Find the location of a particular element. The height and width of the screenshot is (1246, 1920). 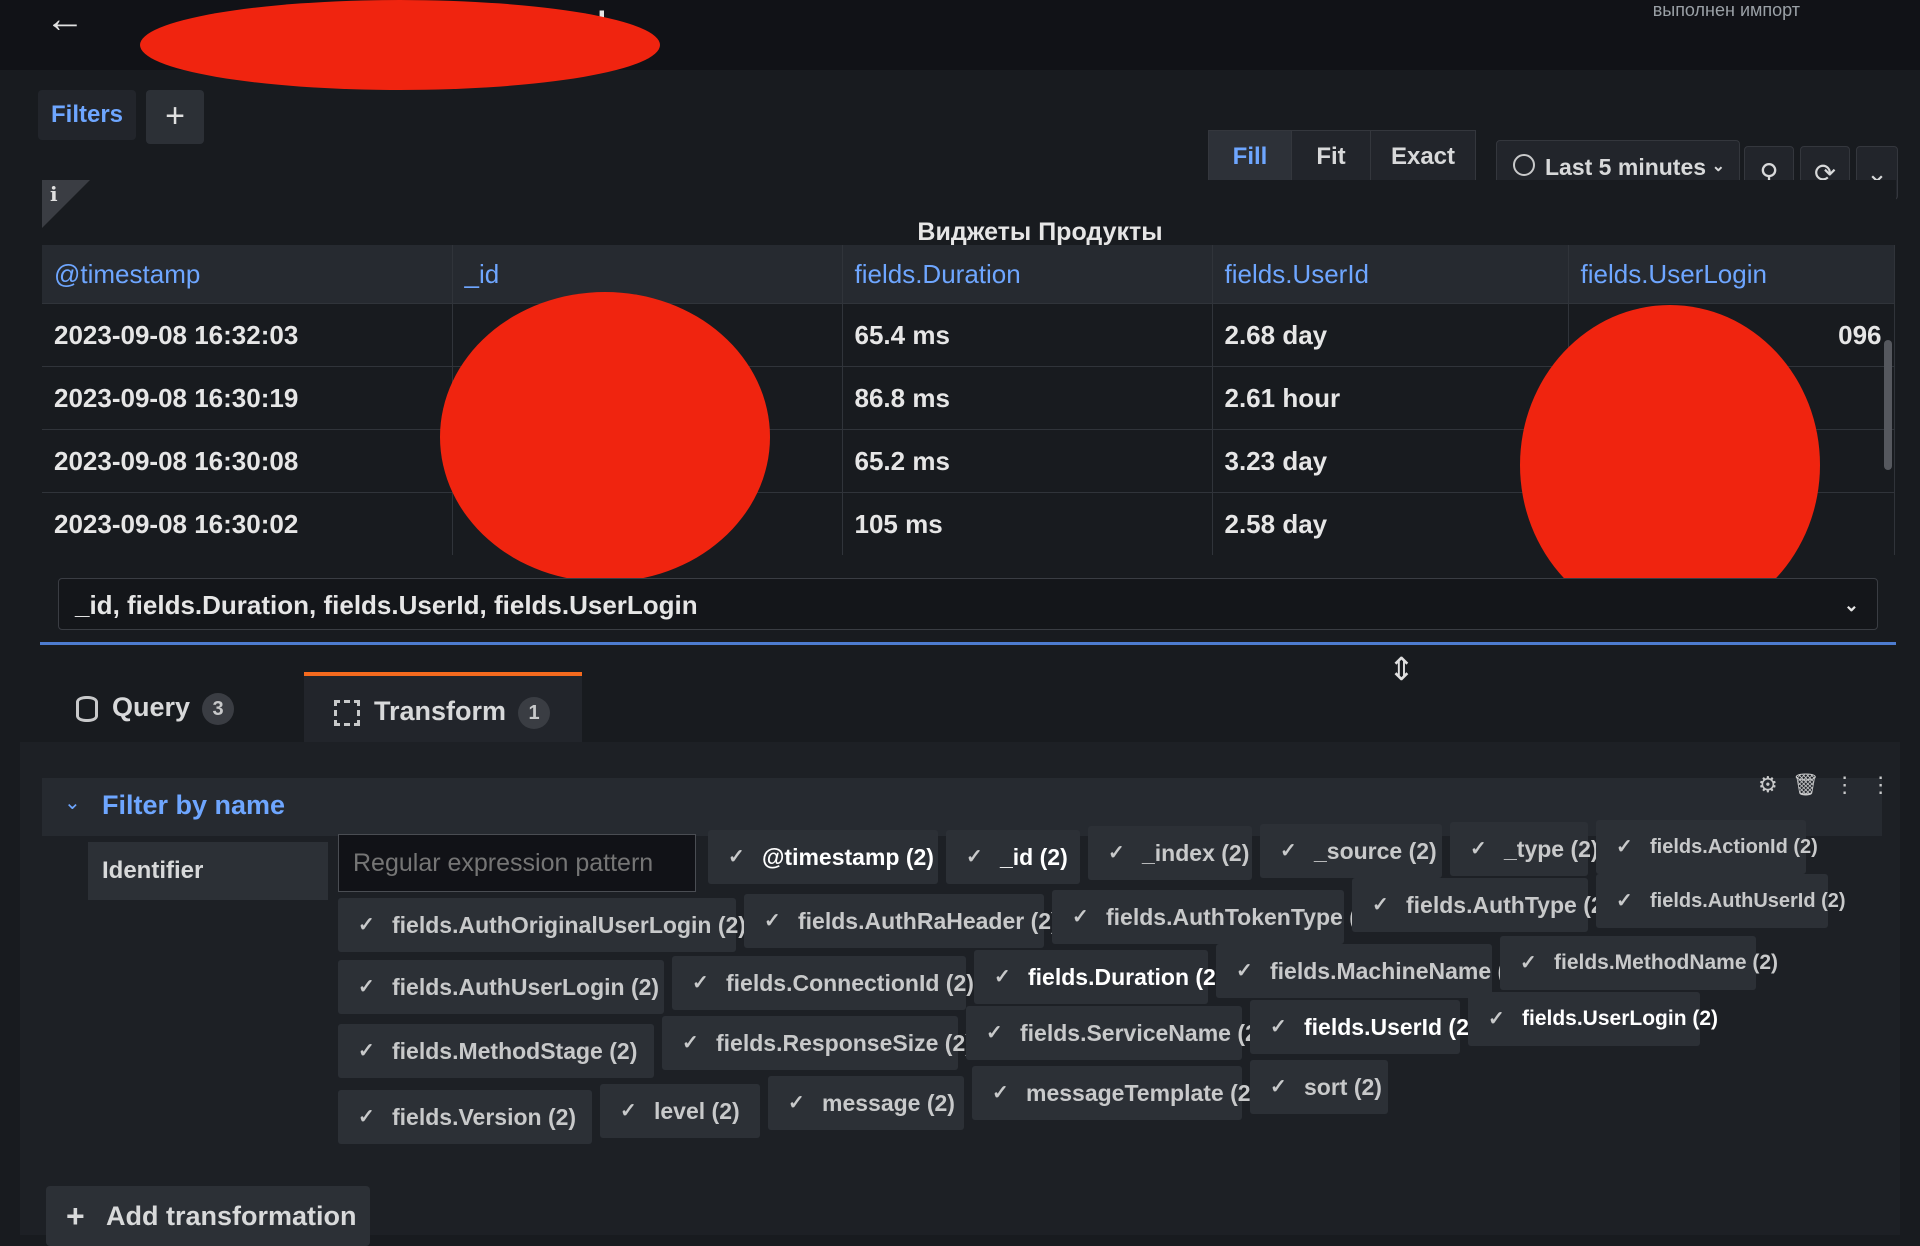

cell-timestamp: 2023-09-08 16:30:02 is located at coordinates (247, 523).